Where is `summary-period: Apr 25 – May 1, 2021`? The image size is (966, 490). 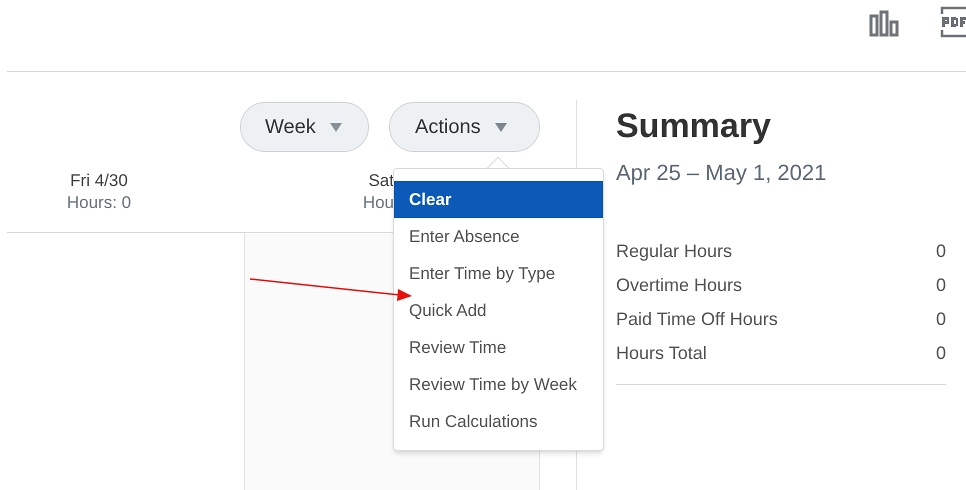 summary-period: Apr 25 – May 1, 2021 is located at coordinates (721, 173).